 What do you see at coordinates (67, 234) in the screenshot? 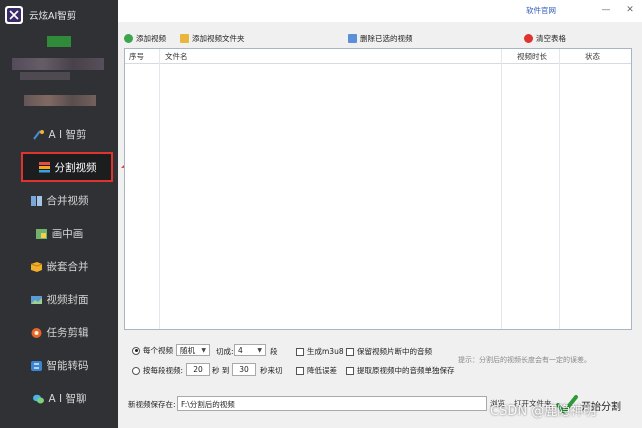
I see `sidebar-item-label: 画中画` at bounding box center [67, 234].